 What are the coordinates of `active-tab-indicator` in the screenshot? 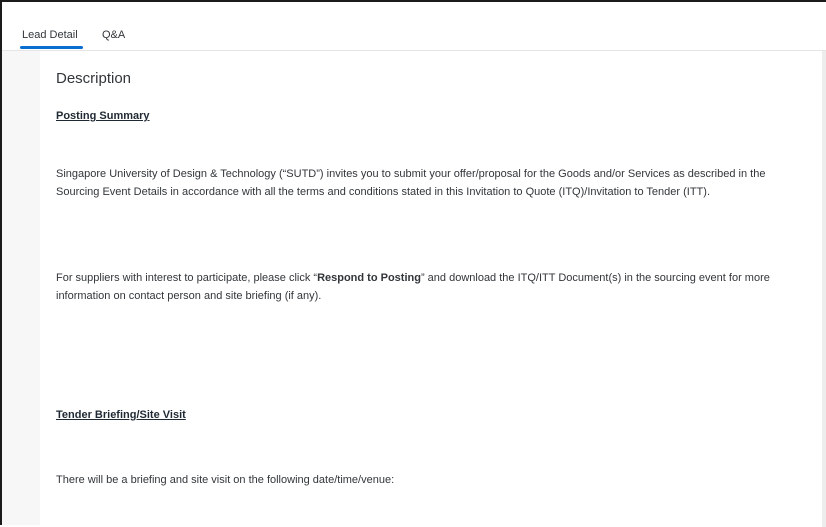 It's located at (51, 47).